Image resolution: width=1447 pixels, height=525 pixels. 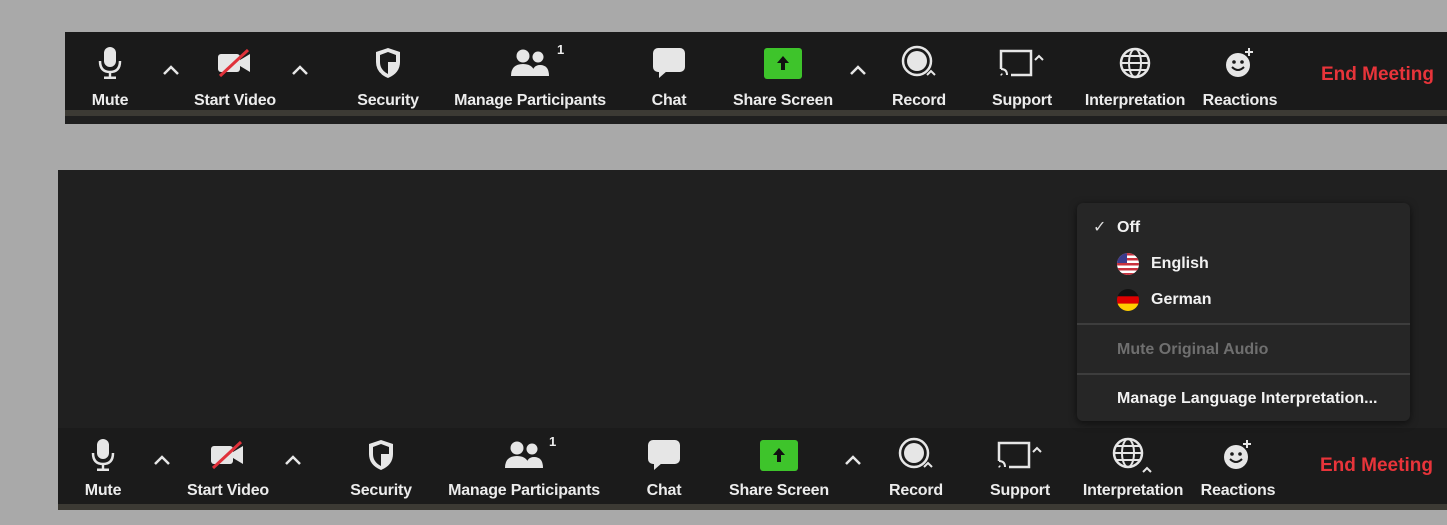 What do you see at coordinates (1128, 264) in the screenshot?
I see `us-flag-icon` at bounding box center [1128, 264].